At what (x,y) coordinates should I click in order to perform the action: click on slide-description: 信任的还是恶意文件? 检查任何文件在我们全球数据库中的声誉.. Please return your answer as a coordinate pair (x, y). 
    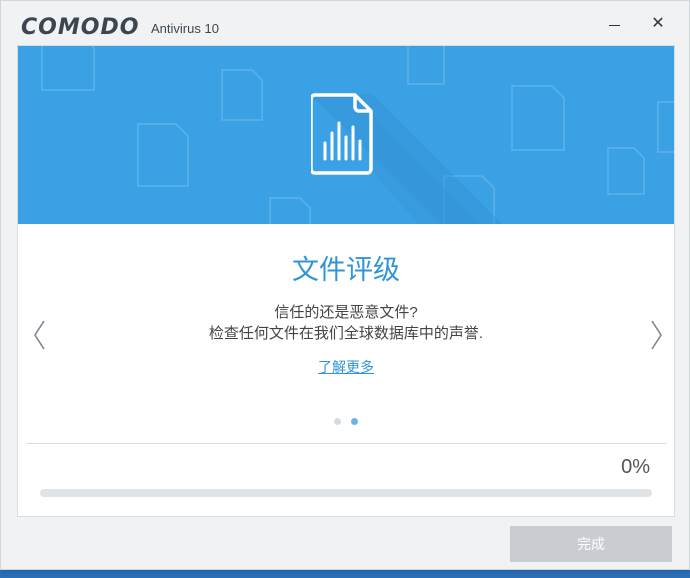
    Looking at the image, I should click on (346, 323).